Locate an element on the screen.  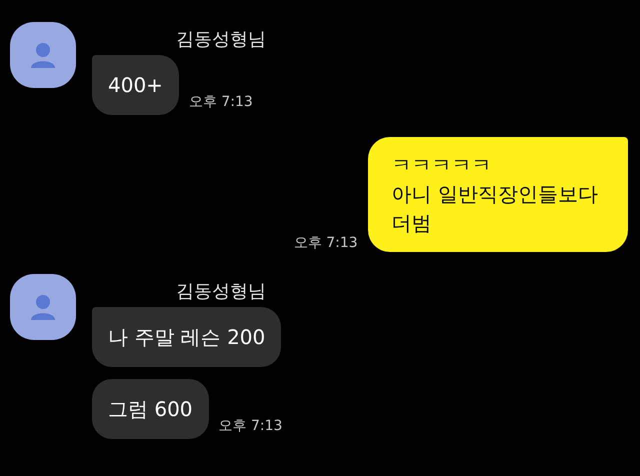
message-bubble: 400+ is located at coordinates (135, 85).